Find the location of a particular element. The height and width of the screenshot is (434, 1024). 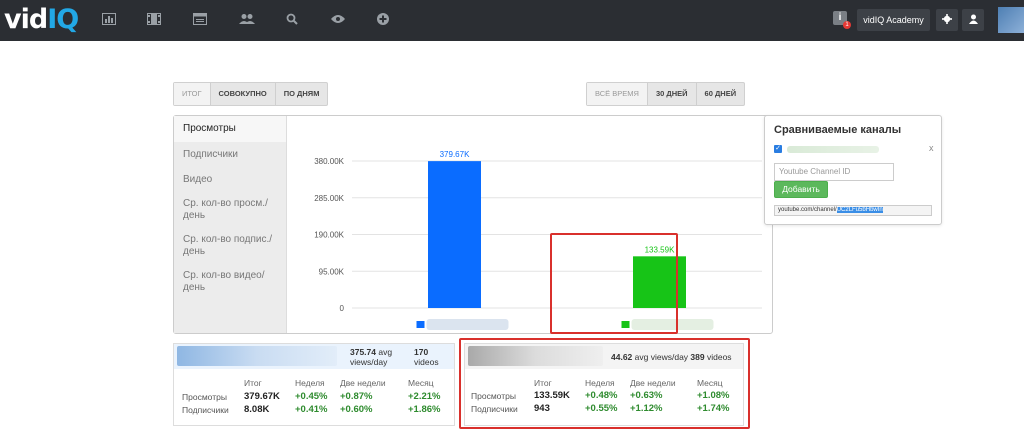

tab-total: ИТОГ is located at coordinates (192, 94).